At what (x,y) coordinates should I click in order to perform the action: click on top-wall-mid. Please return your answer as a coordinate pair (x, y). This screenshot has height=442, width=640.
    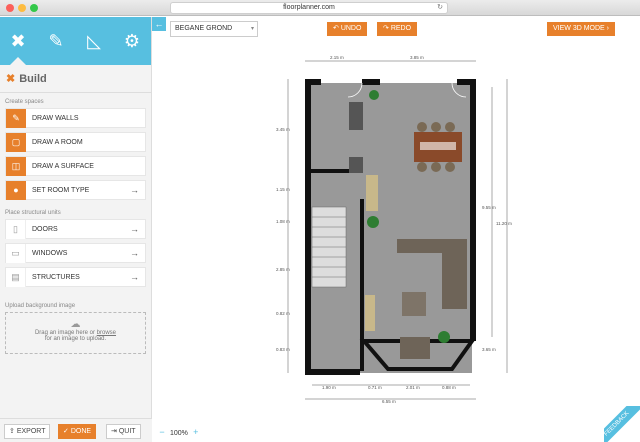
    Looking at the image, I should click on (371, 82).